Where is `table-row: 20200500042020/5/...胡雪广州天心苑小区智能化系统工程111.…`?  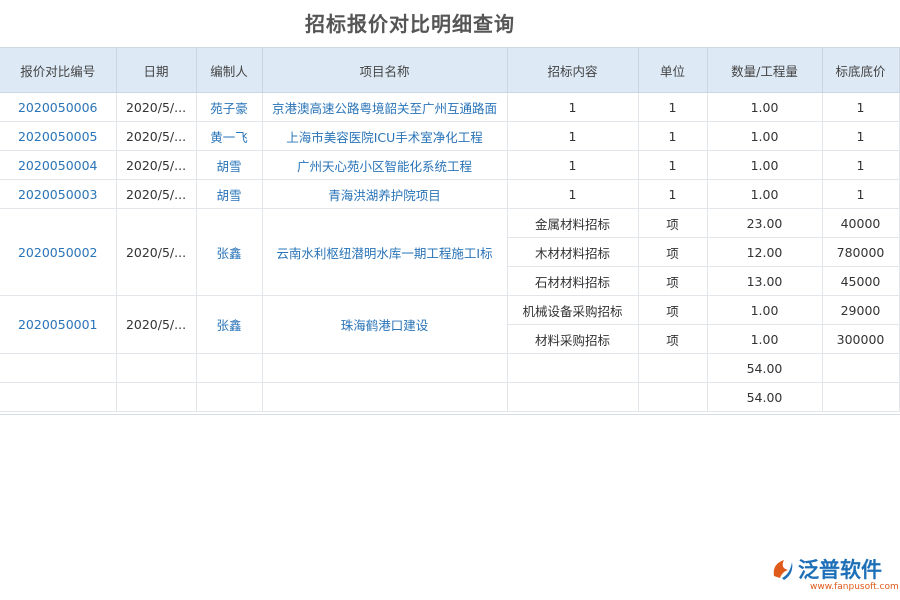
table-row: 20200500042020/5/...胡雪广州天心苑小区智能化系统工程111.… is located at coordinates (449, 165).